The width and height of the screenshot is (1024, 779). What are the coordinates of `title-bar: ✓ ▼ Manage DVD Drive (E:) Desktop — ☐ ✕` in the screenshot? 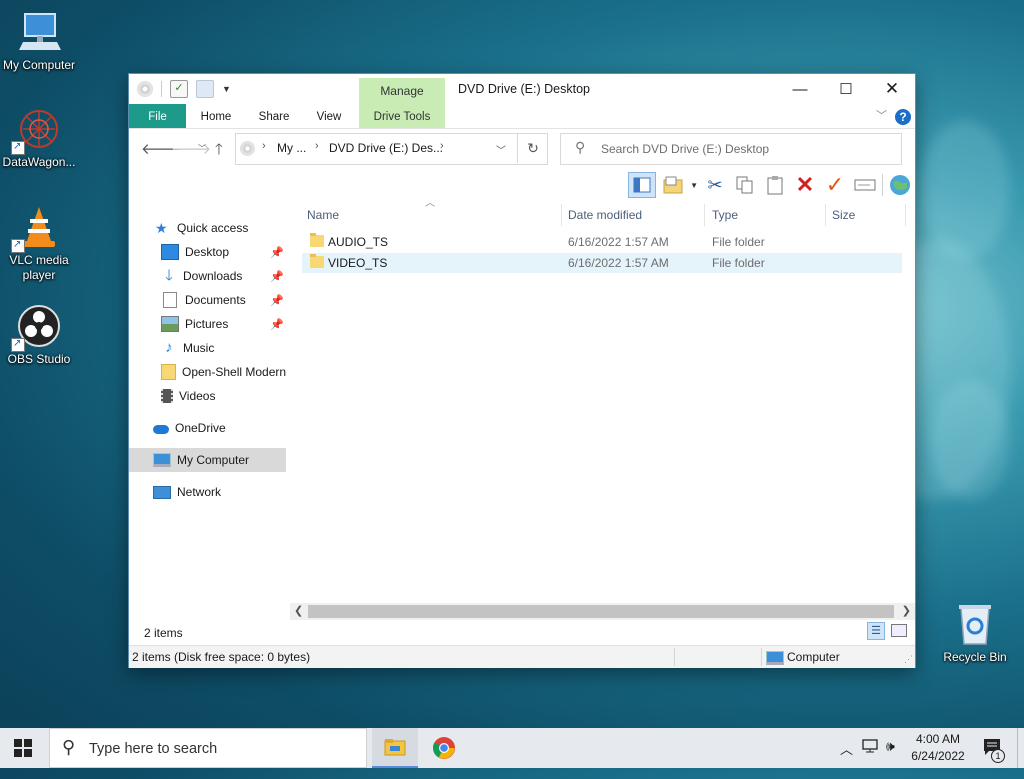 It's located at (522, 89).